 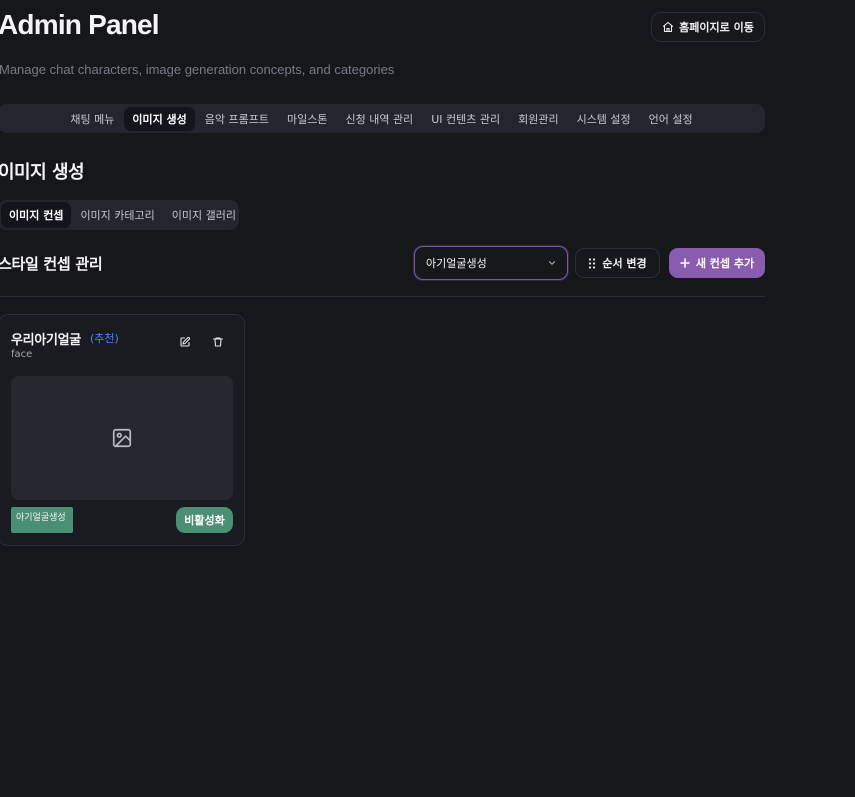 What do you see at coordinates (36, 215) in the screenshot?
I see `tab-image-concept: 이미지 컨셉` at bounding box center [36, 215].